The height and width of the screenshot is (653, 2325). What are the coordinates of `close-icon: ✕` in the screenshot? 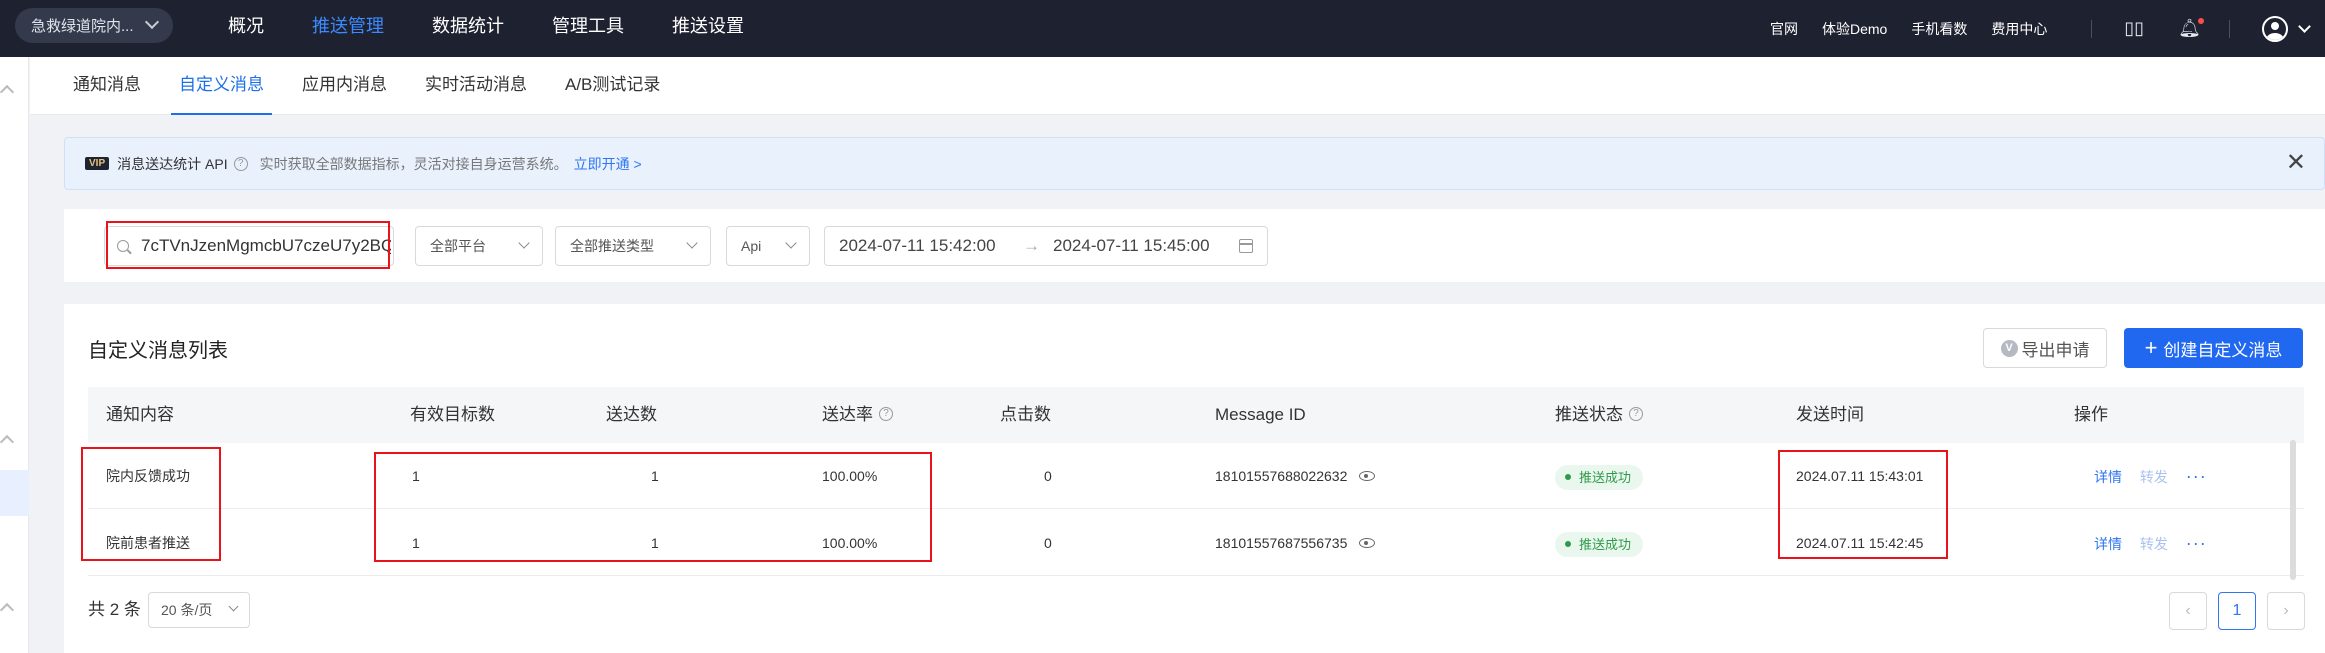 It's located at (2296, 162).